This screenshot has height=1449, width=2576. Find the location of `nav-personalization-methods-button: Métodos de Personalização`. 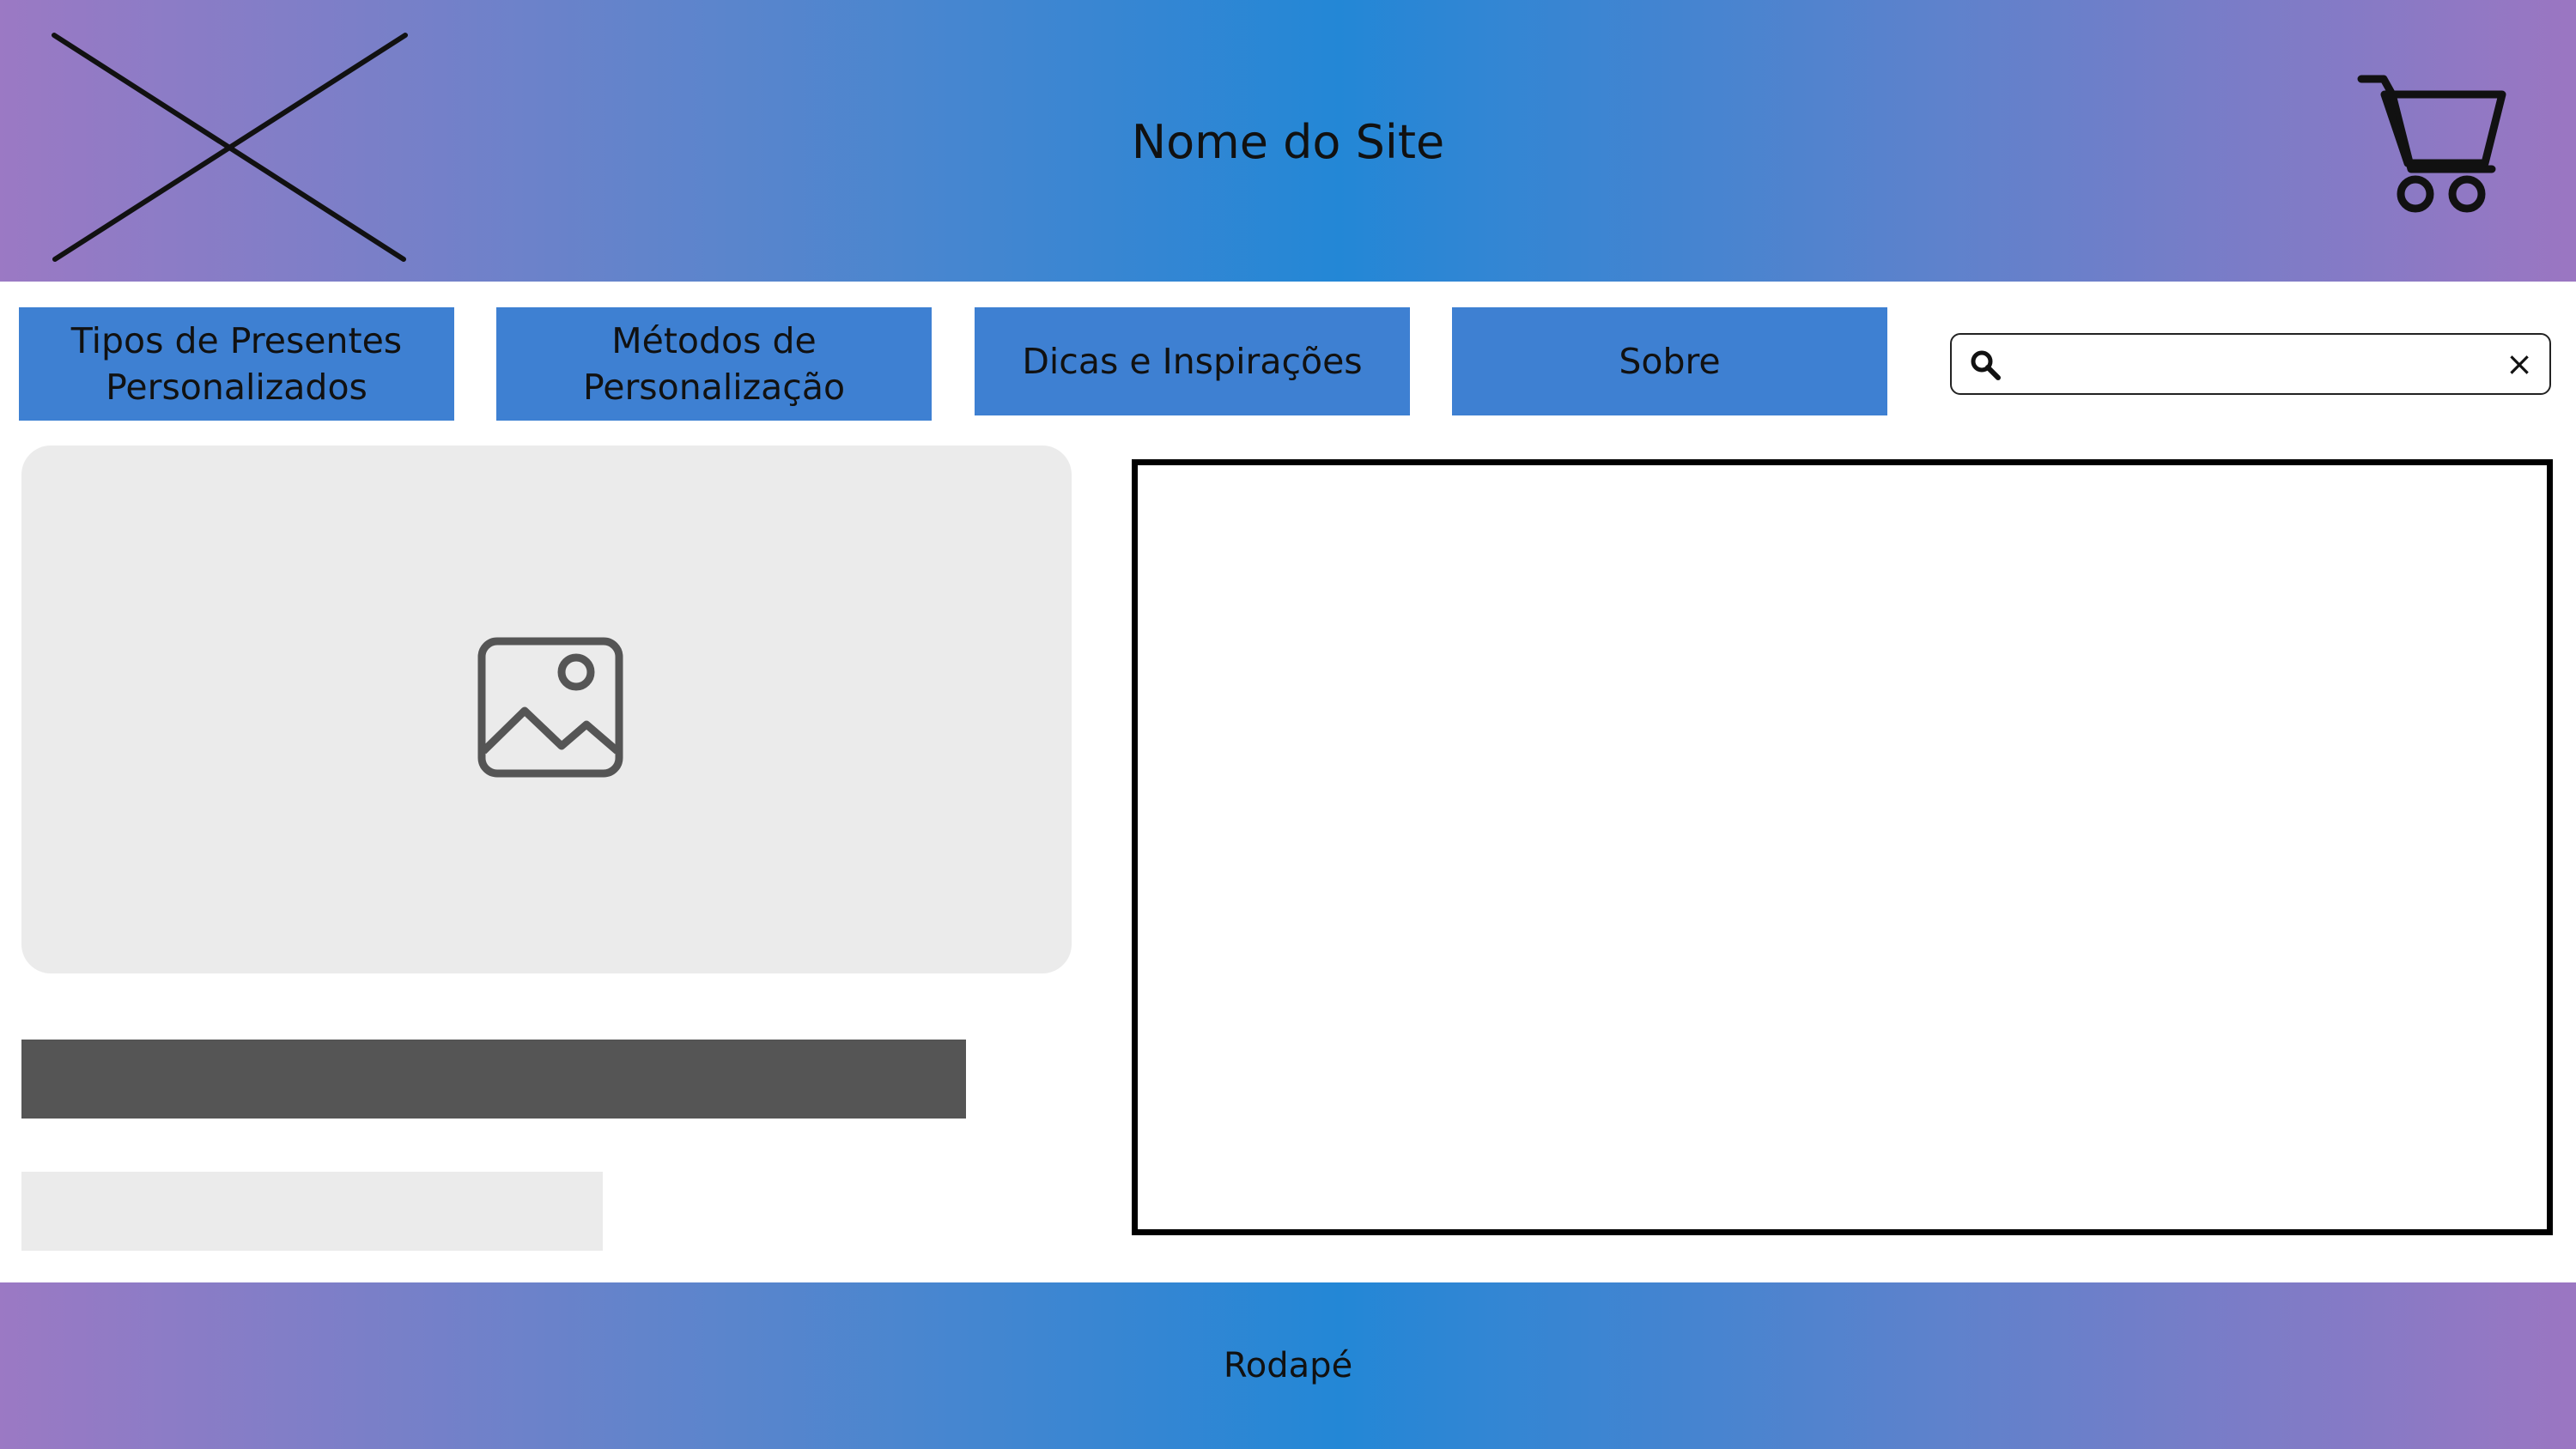

nav-personalization-methods-button: Métodos de Personalização is located at coordinates (714, 364).